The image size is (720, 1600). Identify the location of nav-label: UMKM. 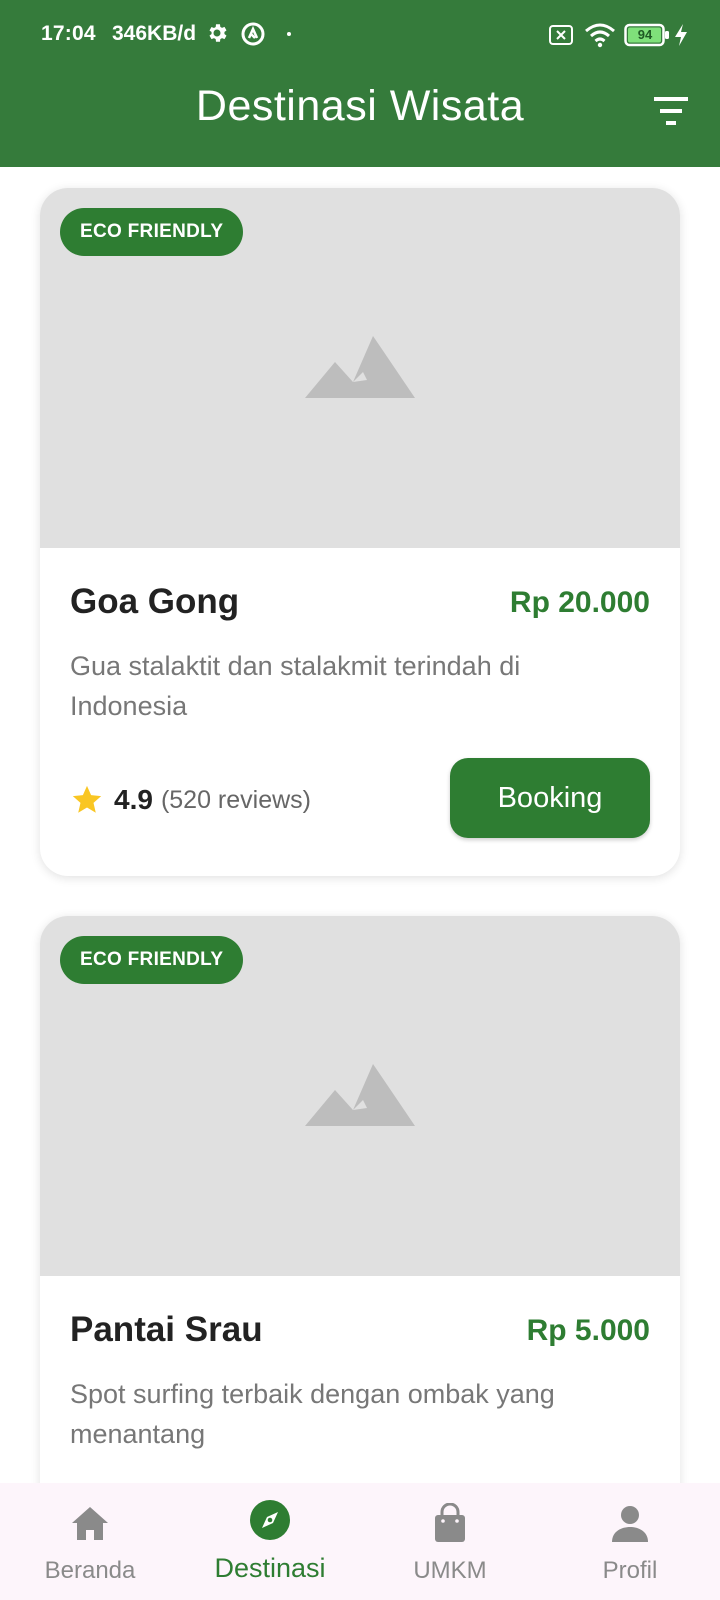
(450, 1570).